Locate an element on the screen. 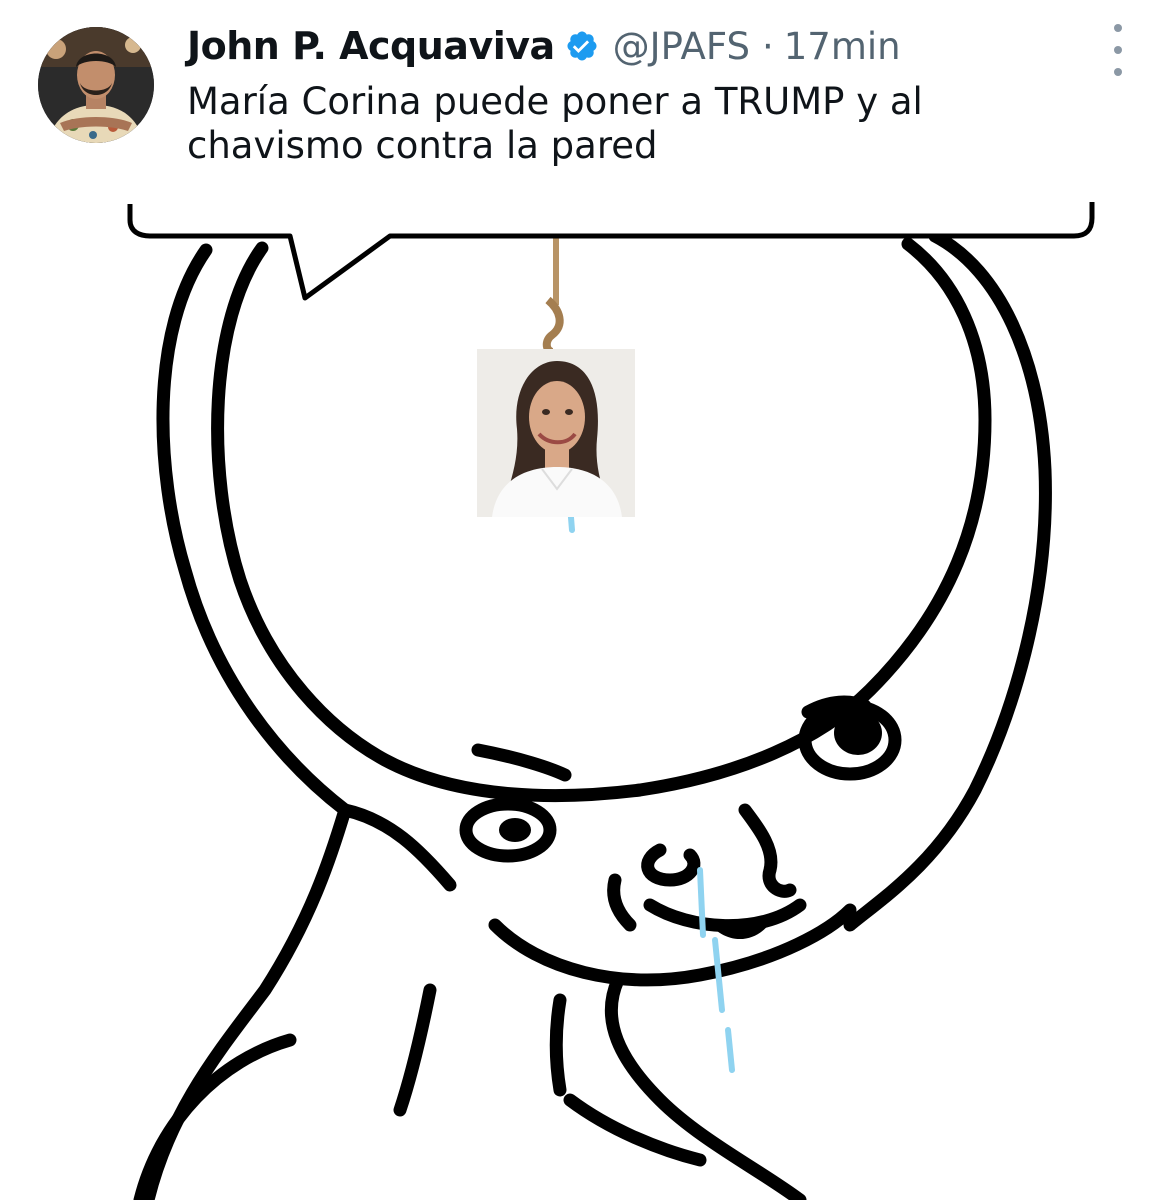 This screenshot has height=1204, width=1175. hanging-photo is located at coordinates (556, 433).